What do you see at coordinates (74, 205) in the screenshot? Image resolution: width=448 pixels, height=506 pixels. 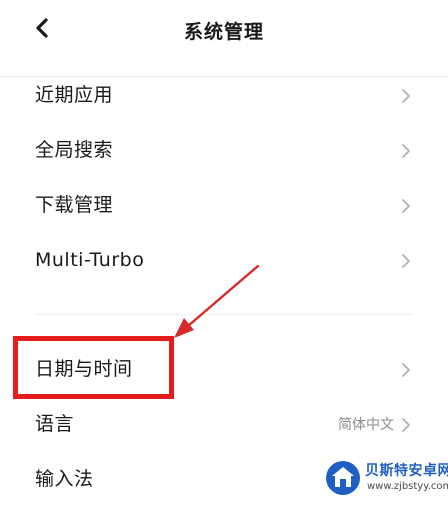 I see `settings-item-label: 下载管理` at bounding box center [74, 205].